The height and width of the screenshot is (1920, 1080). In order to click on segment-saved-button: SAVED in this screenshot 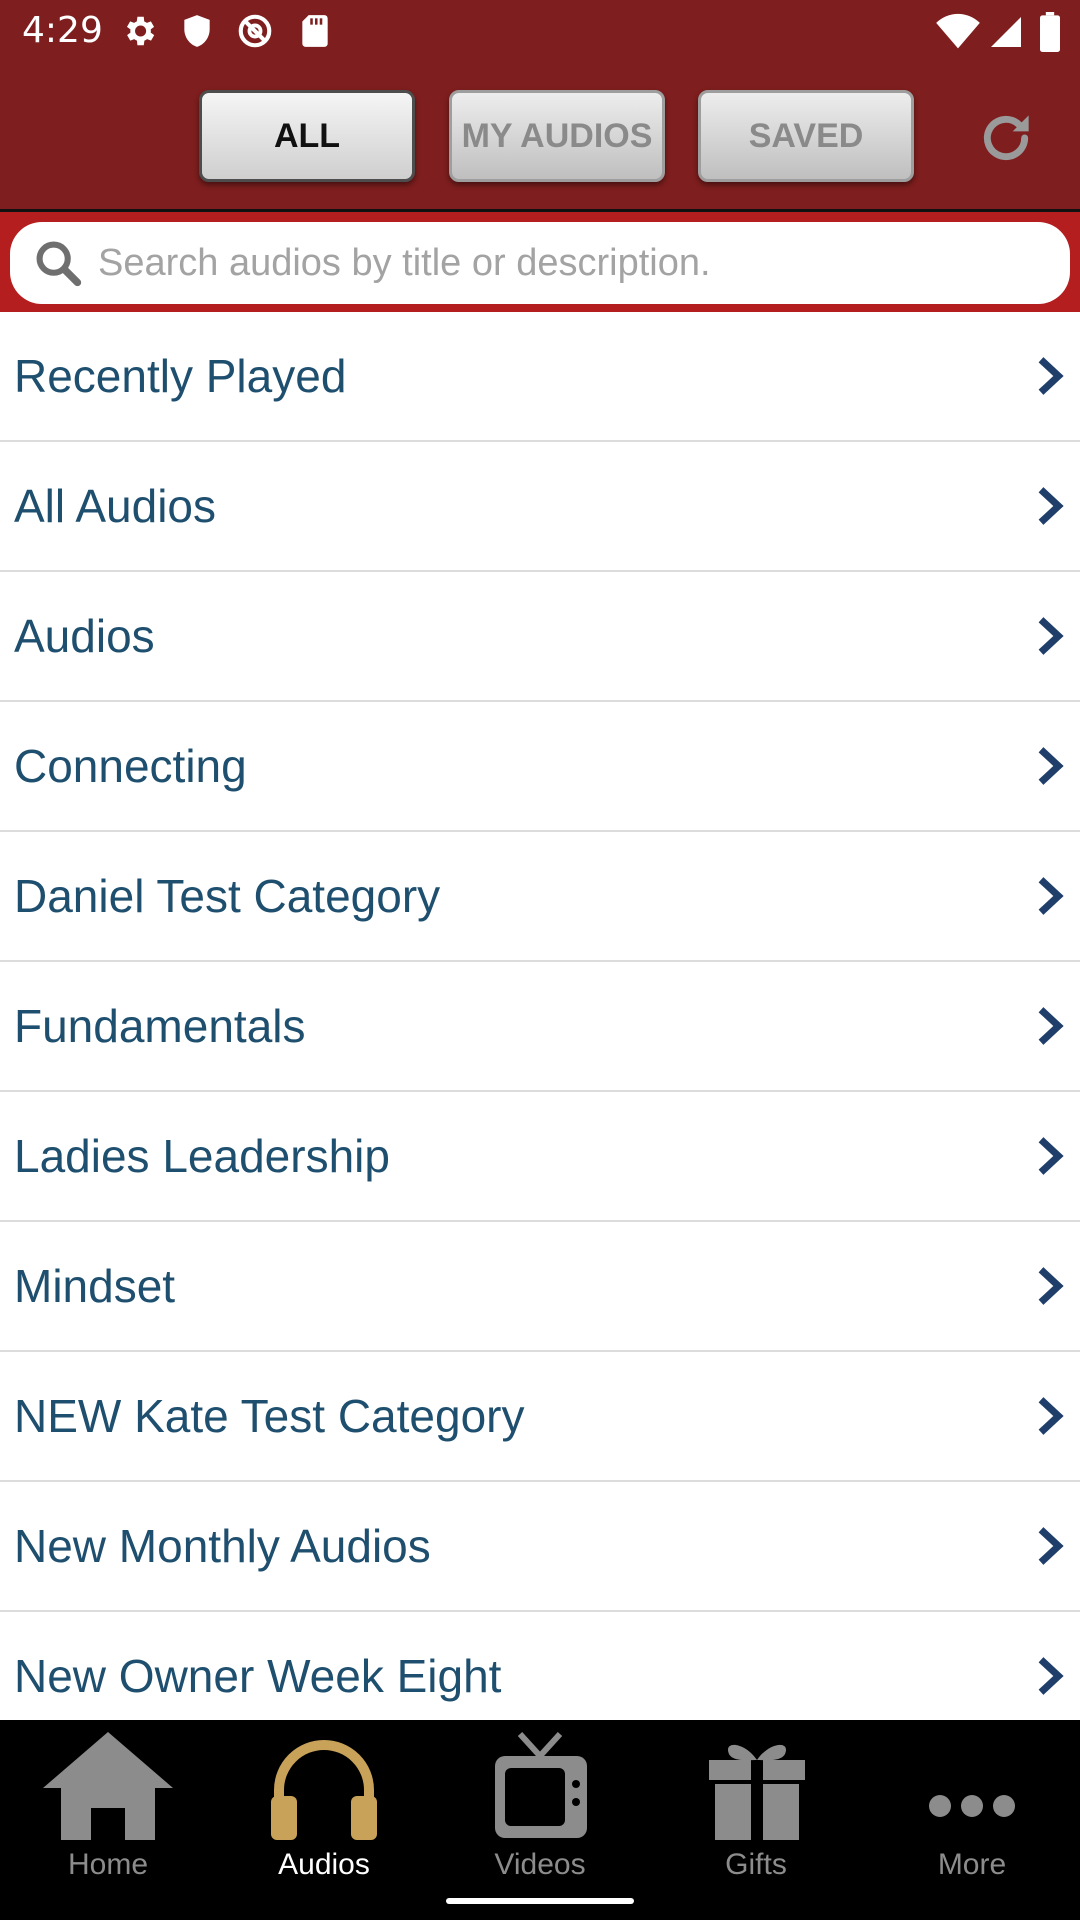, I will do `click(806, 136)`.